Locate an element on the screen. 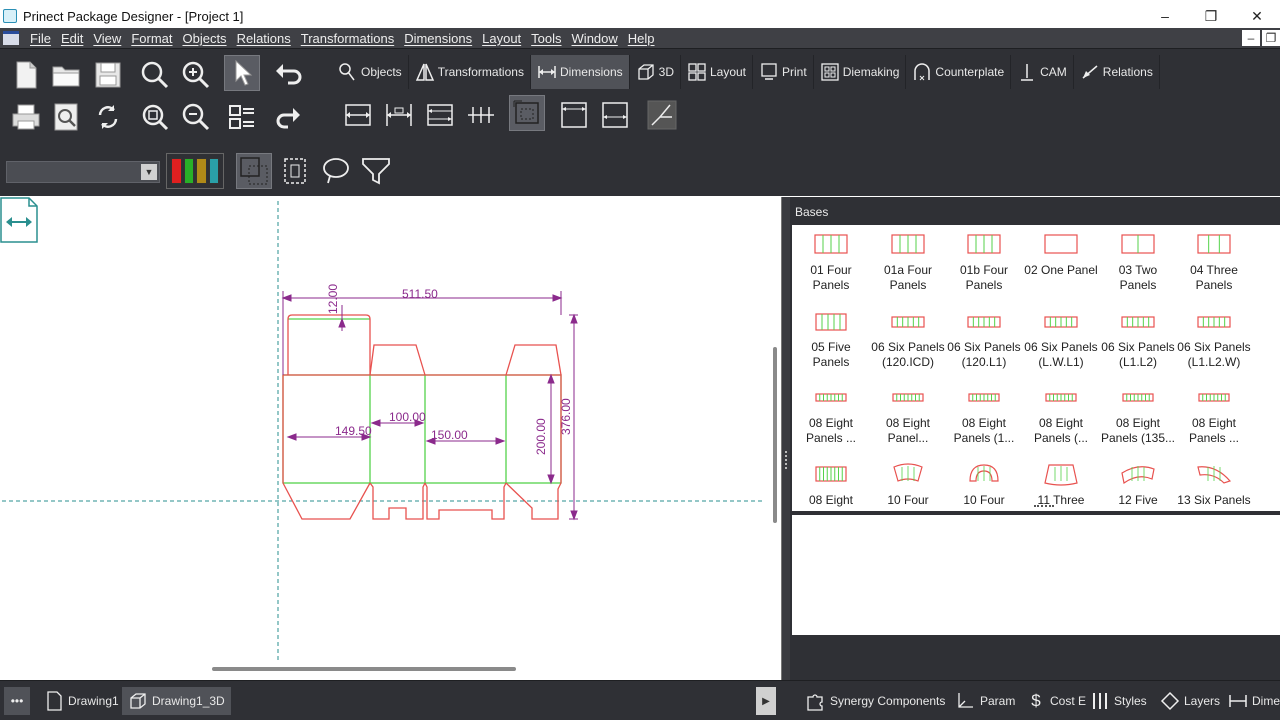 The width and height of the screenshot is (1280, 720). menu-window: Window is located at coordinates (595, 38).